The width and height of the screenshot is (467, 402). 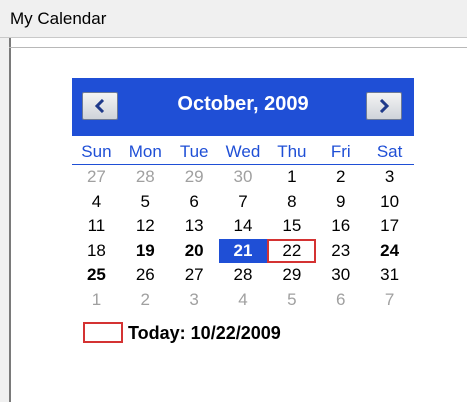 What do you see at coordinates (145, 275) in the screenshot?
I see `calendar-day: 26` at bounding box center [145, 275].